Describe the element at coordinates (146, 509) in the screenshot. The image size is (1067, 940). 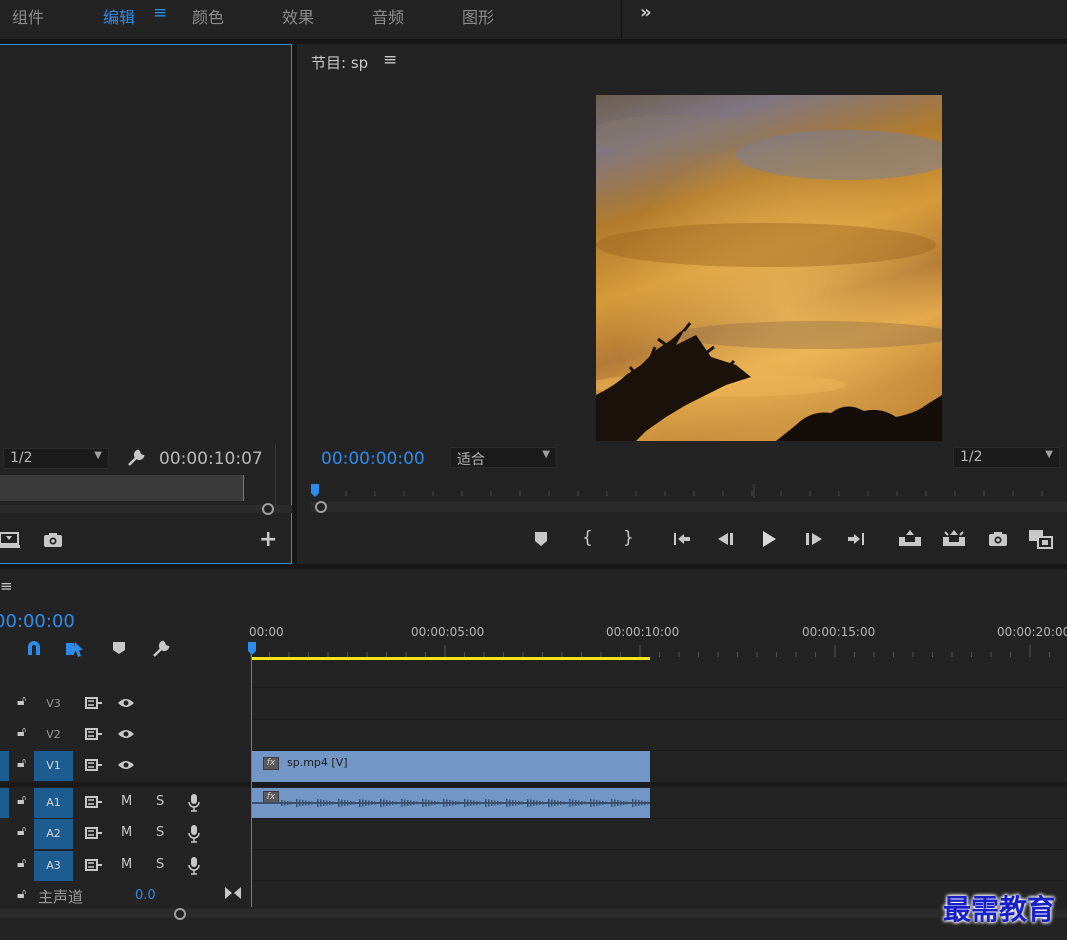
I see `source-zoom-bar` at that location.